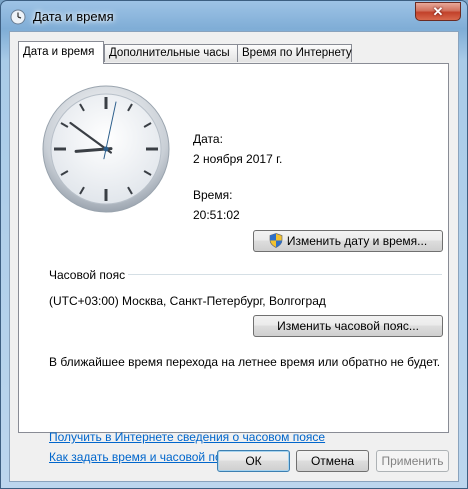 This screenshot has height=489, width=468. I want to click on close-icon: ✕, so click(438, 11).